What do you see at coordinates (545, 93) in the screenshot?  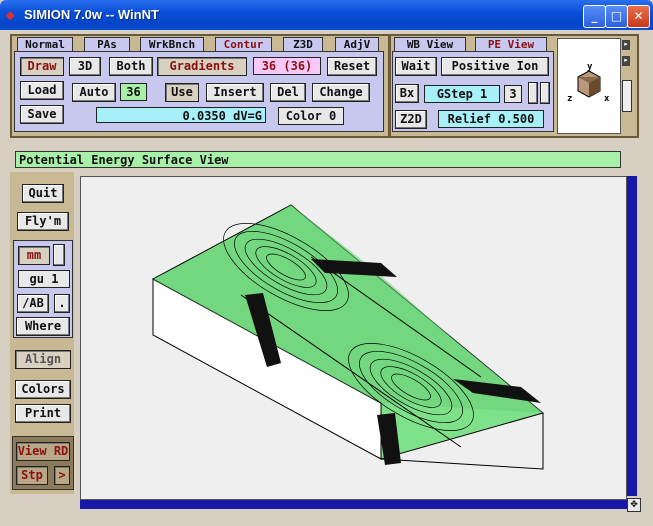 I see `gstep-slider-right` at bounding box center [545, 93].